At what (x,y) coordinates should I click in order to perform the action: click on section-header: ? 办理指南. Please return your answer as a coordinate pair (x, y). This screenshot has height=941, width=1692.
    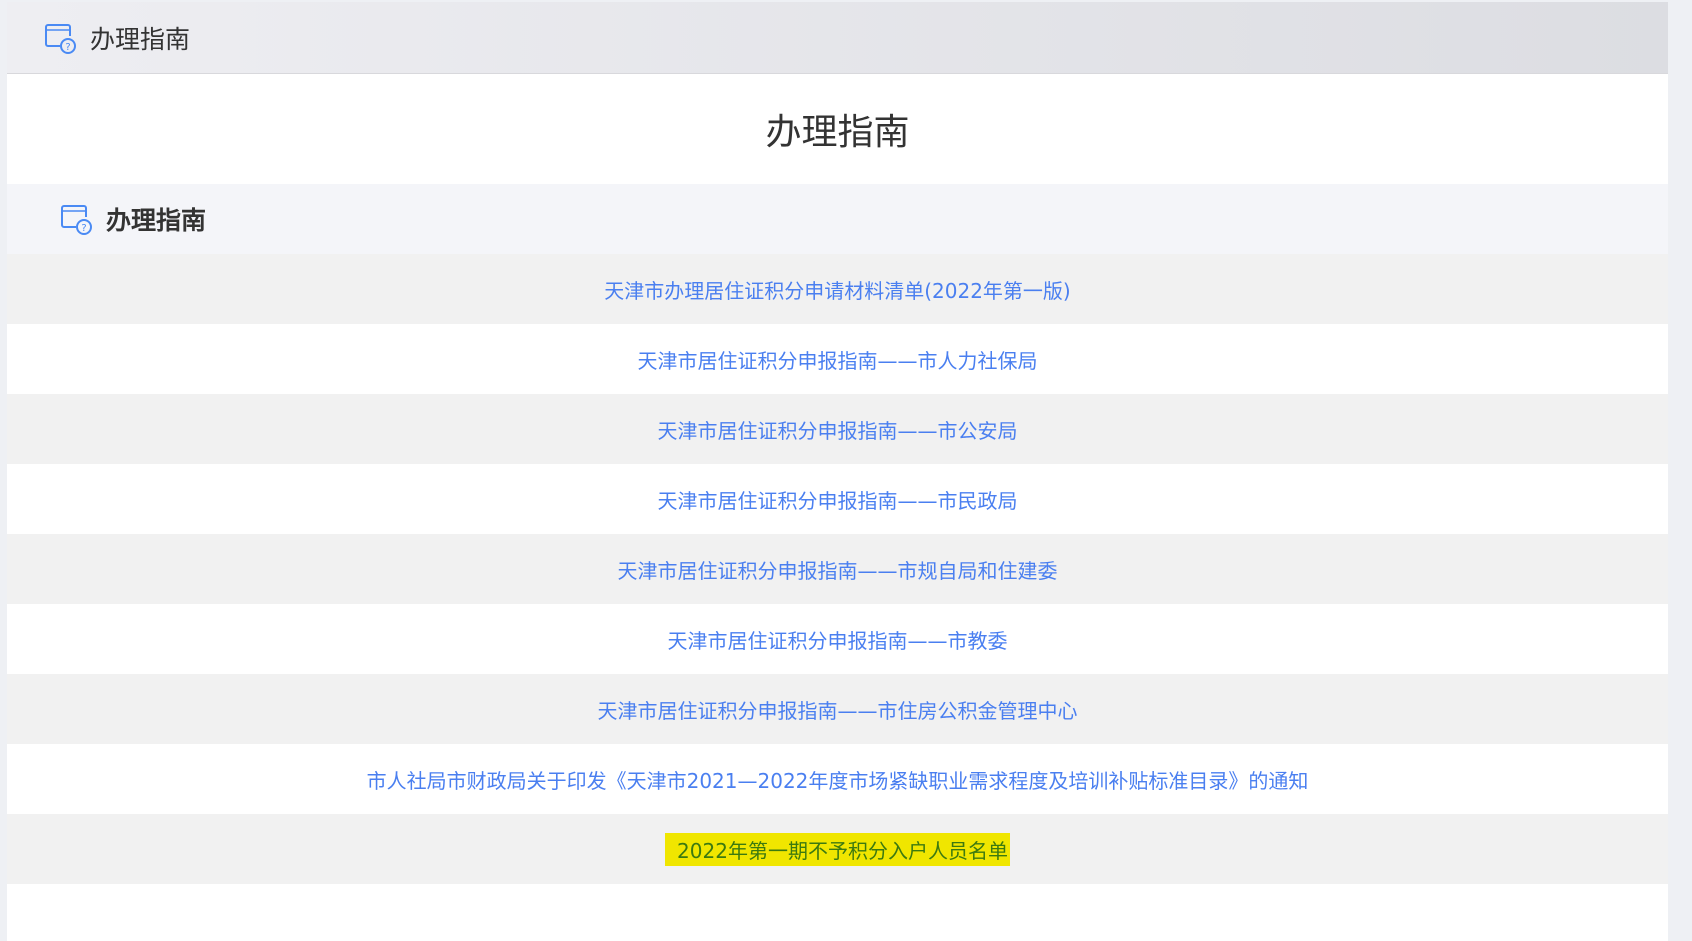
    Looking at the image, I should click on (837, 219).